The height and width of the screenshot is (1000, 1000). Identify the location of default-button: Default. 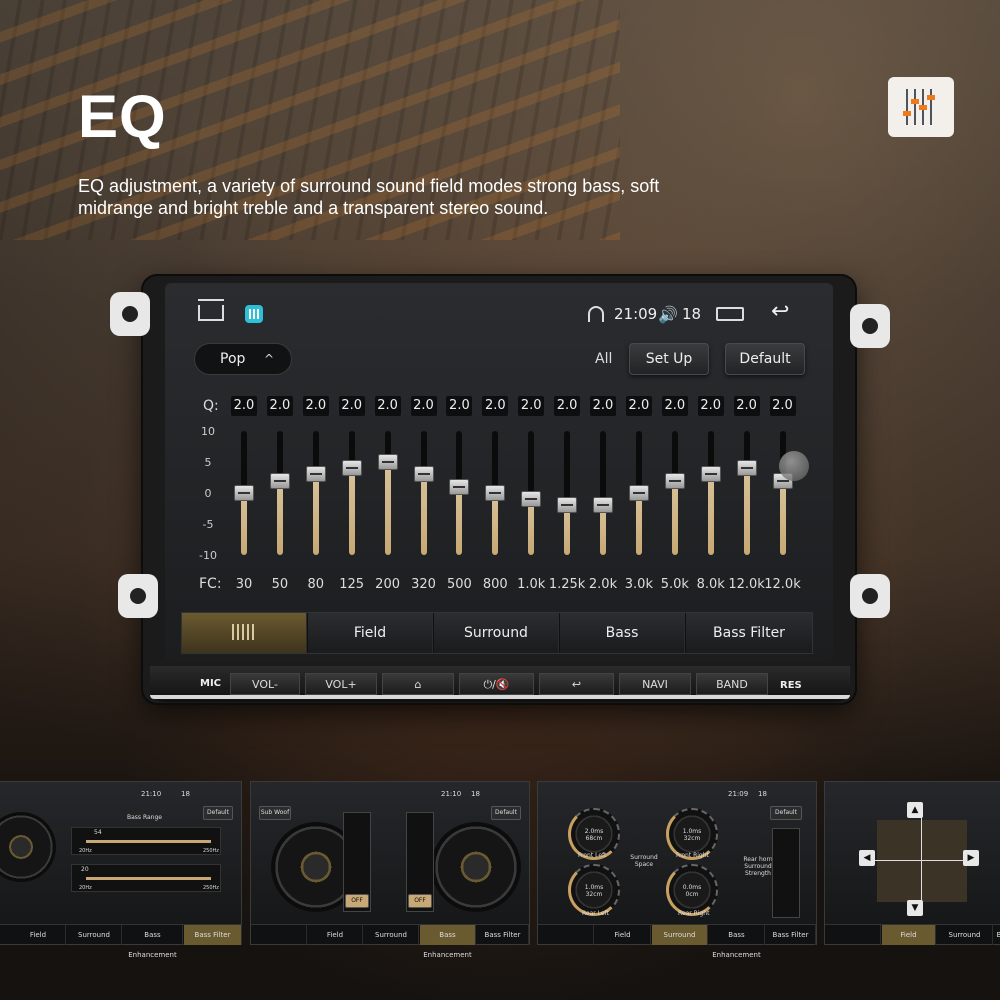
(765, 359).